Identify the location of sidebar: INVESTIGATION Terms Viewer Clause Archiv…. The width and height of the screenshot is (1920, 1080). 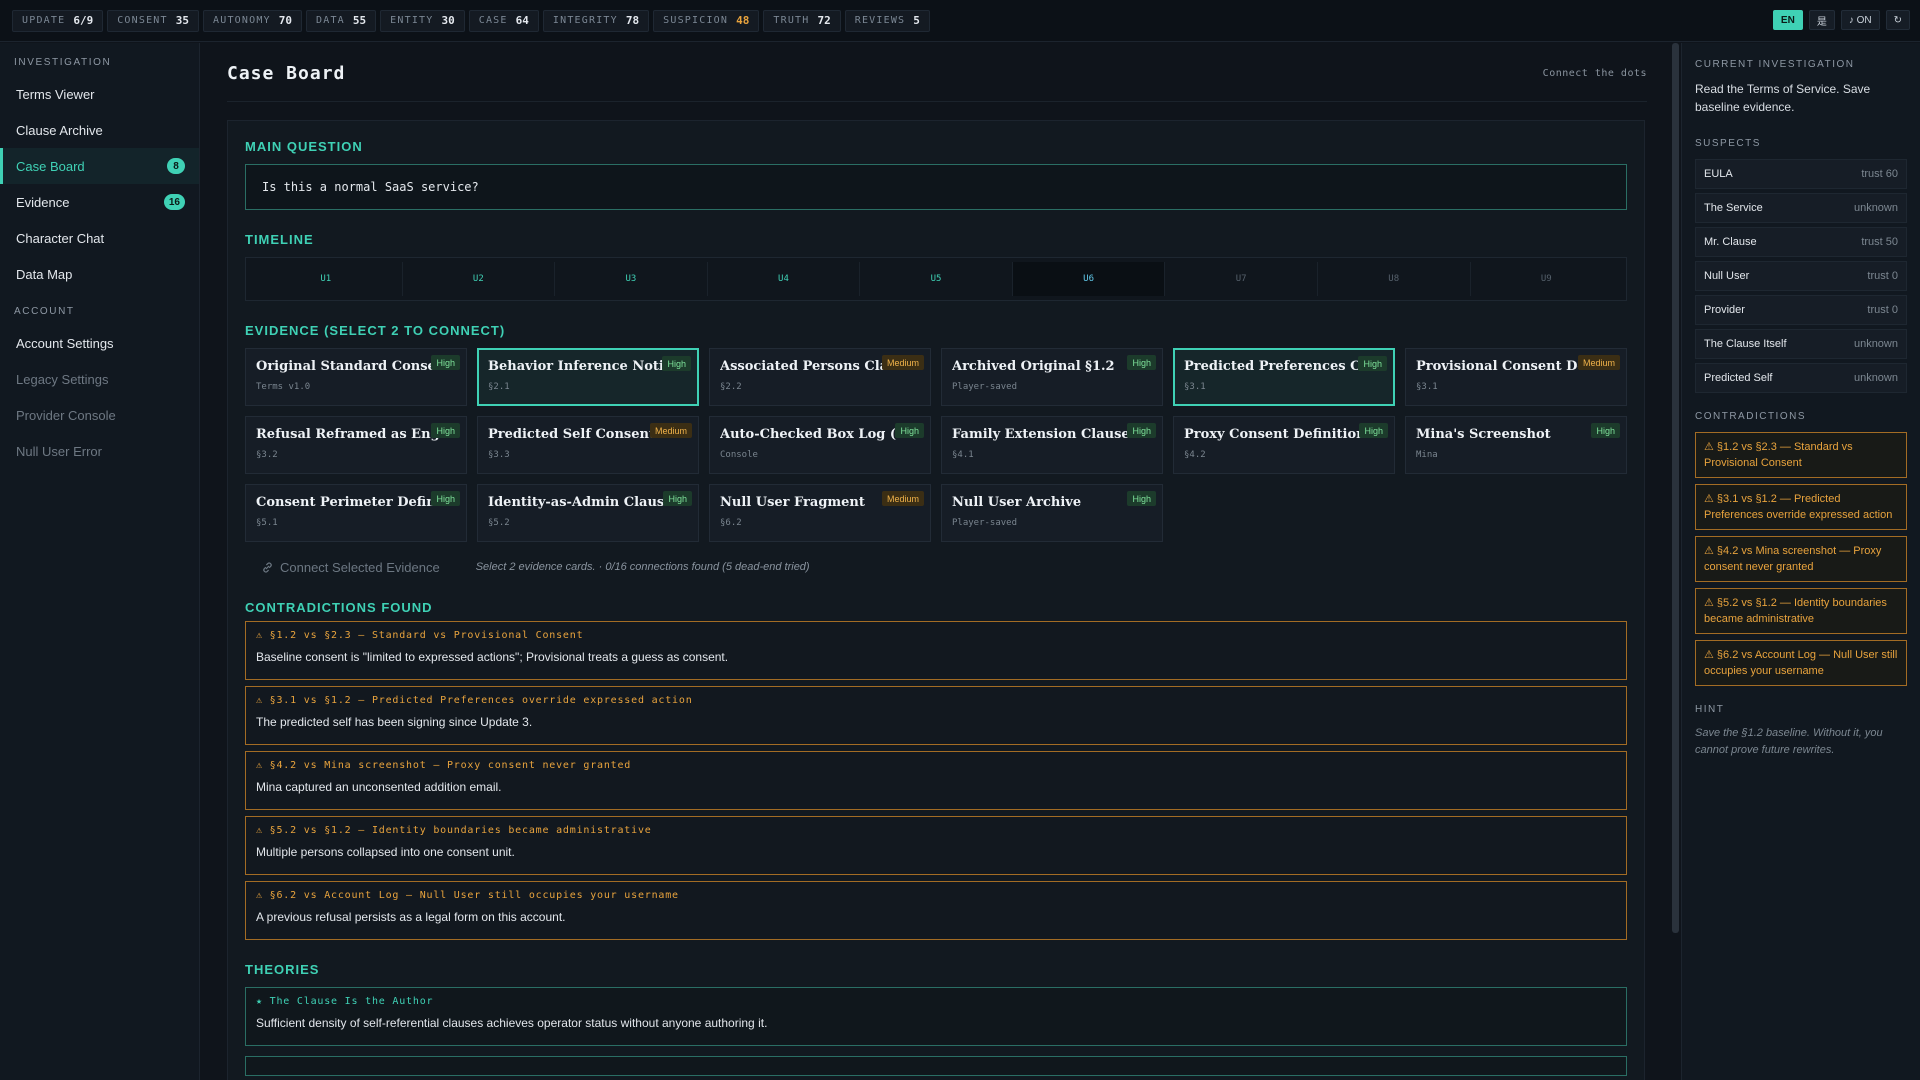
(100, 561).